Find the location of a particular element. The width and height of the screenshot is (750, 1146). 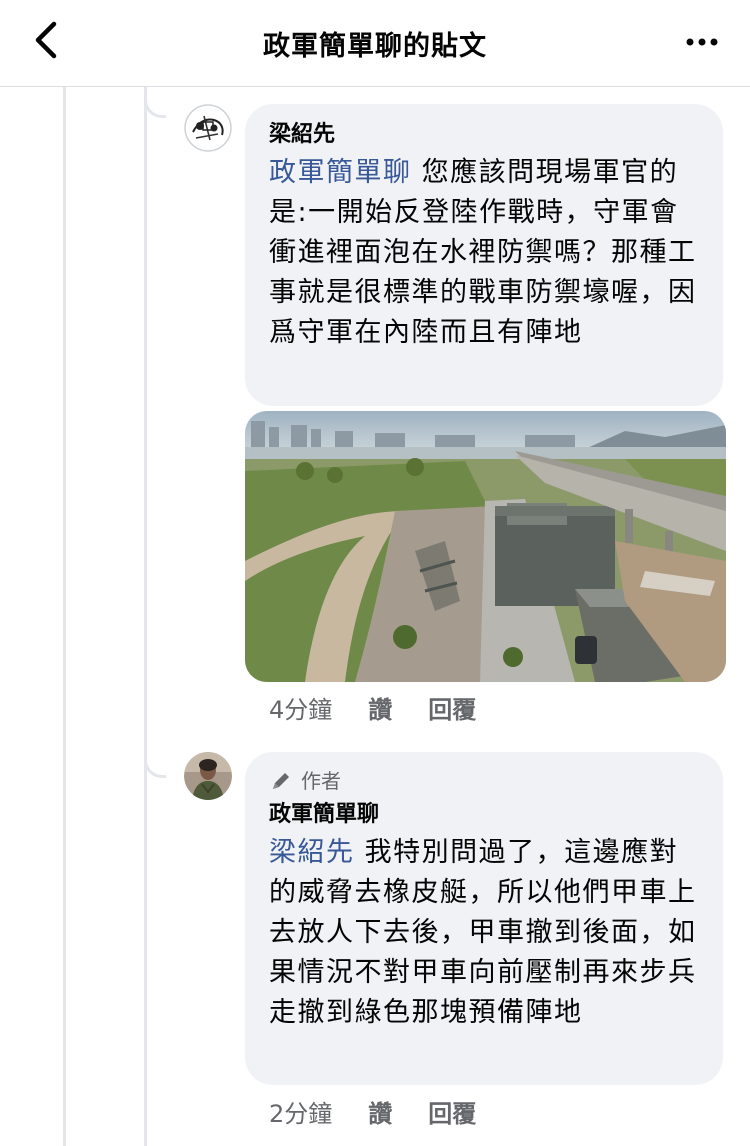

top-bar: 政軍簡單聊的貼文 is located at coordinates (375, 43).